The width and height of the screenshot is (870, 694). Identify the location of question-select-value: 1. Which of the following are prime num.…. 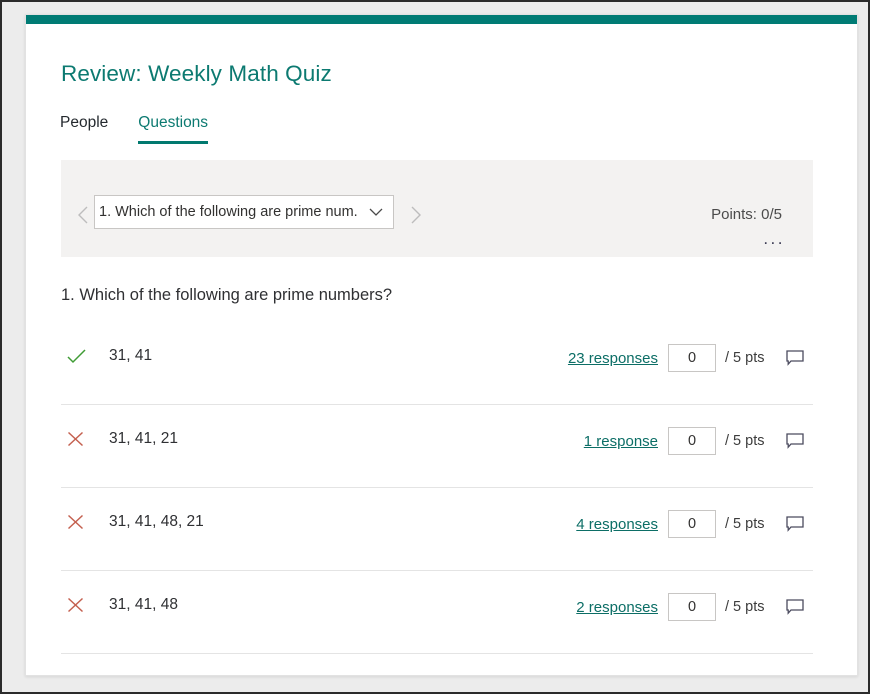
(229, 212).